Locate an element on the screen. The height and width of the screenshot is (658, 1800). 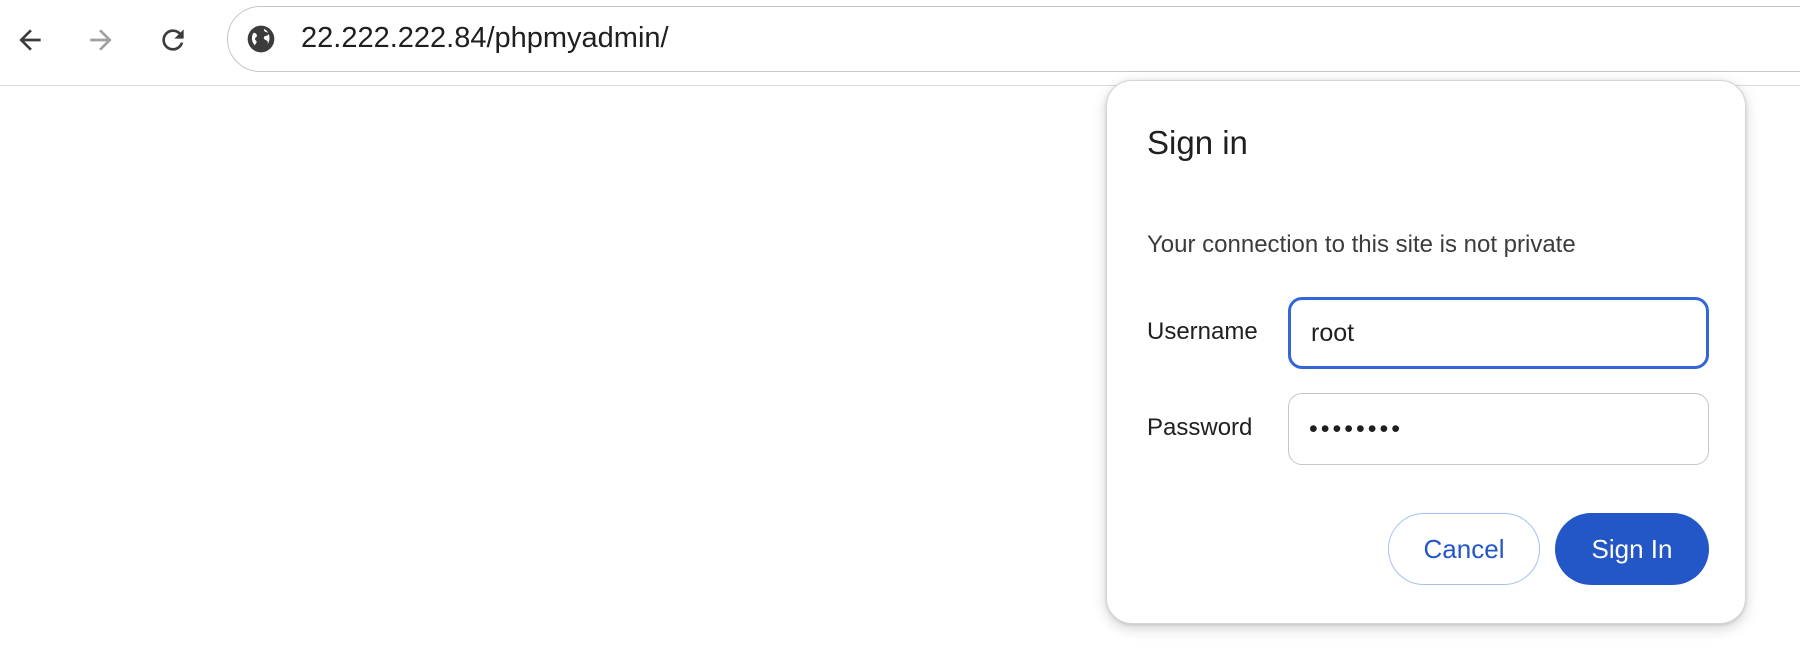
address-bar: 22.222.222.84/phpmyadmin/ is located at coordinates (1013, 39).